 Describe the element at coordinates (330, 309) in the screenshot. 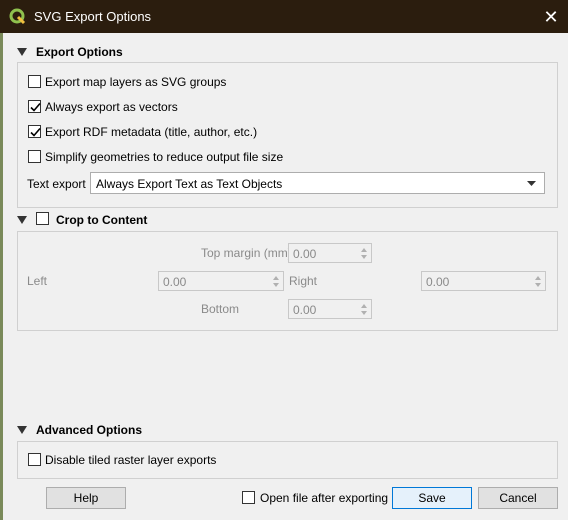

I see `bottom-margin-spinbox: 0.00` at that location.